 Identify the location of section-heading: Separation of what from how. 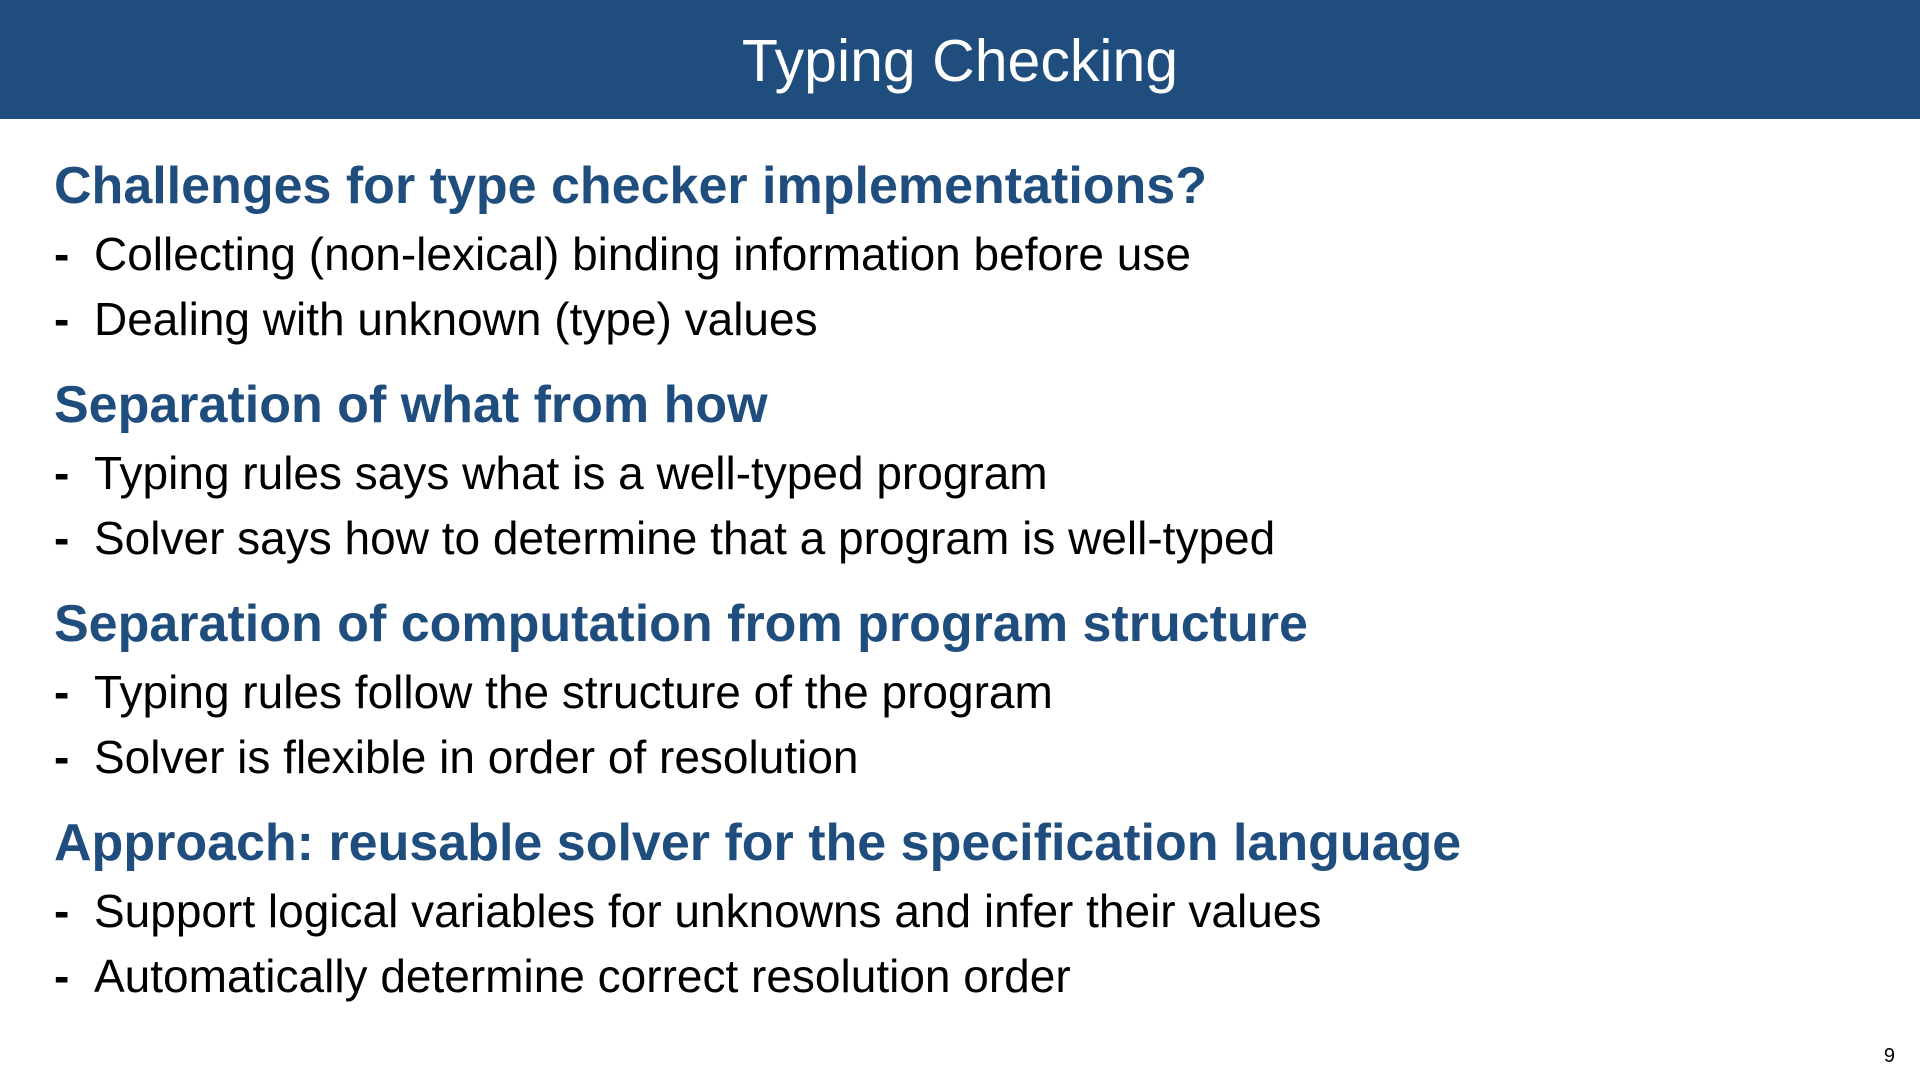
(411, 405).